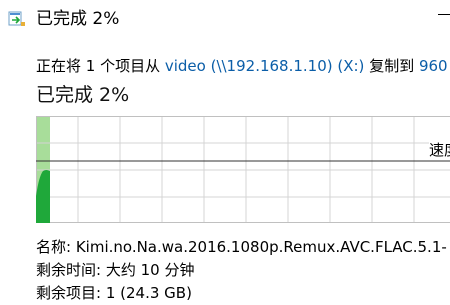  Describe the element at coordinates (439, 150) in the screenshot. I see `speed-label: 速度` at that location.